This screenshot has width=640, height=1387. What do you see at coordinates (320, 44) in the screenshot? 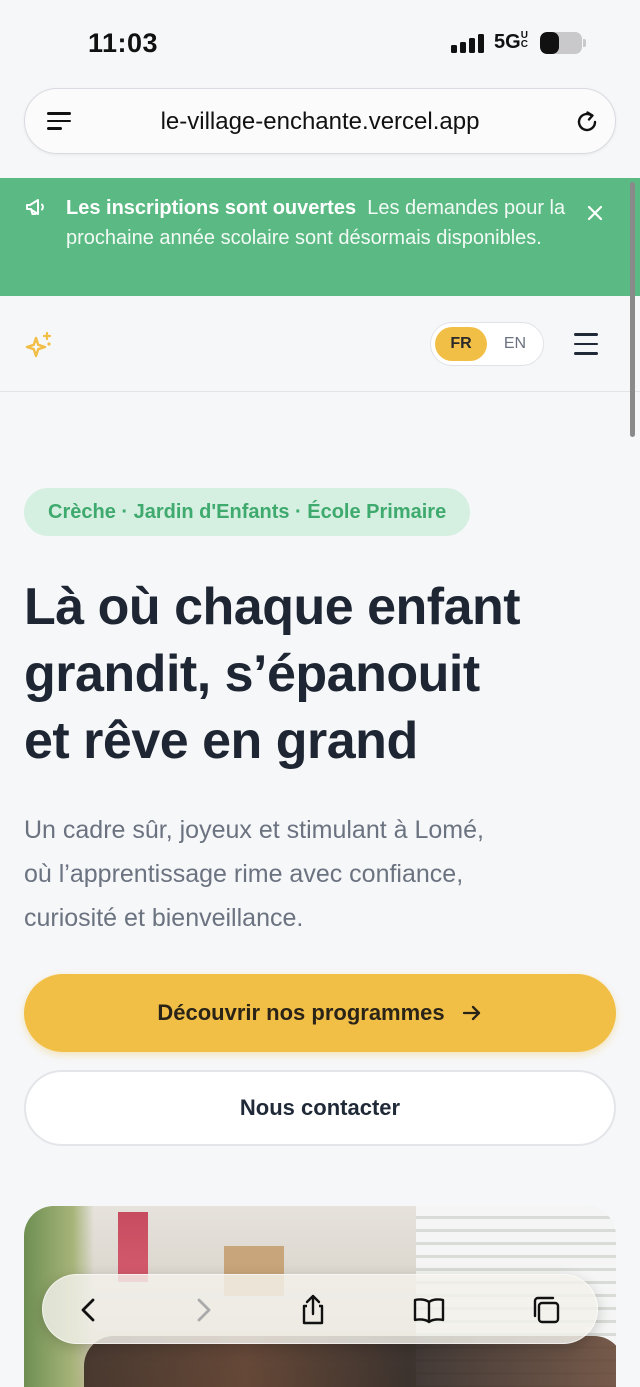
I see `status-bar: 11:03 5GUC` at bounding box center [320, 44].